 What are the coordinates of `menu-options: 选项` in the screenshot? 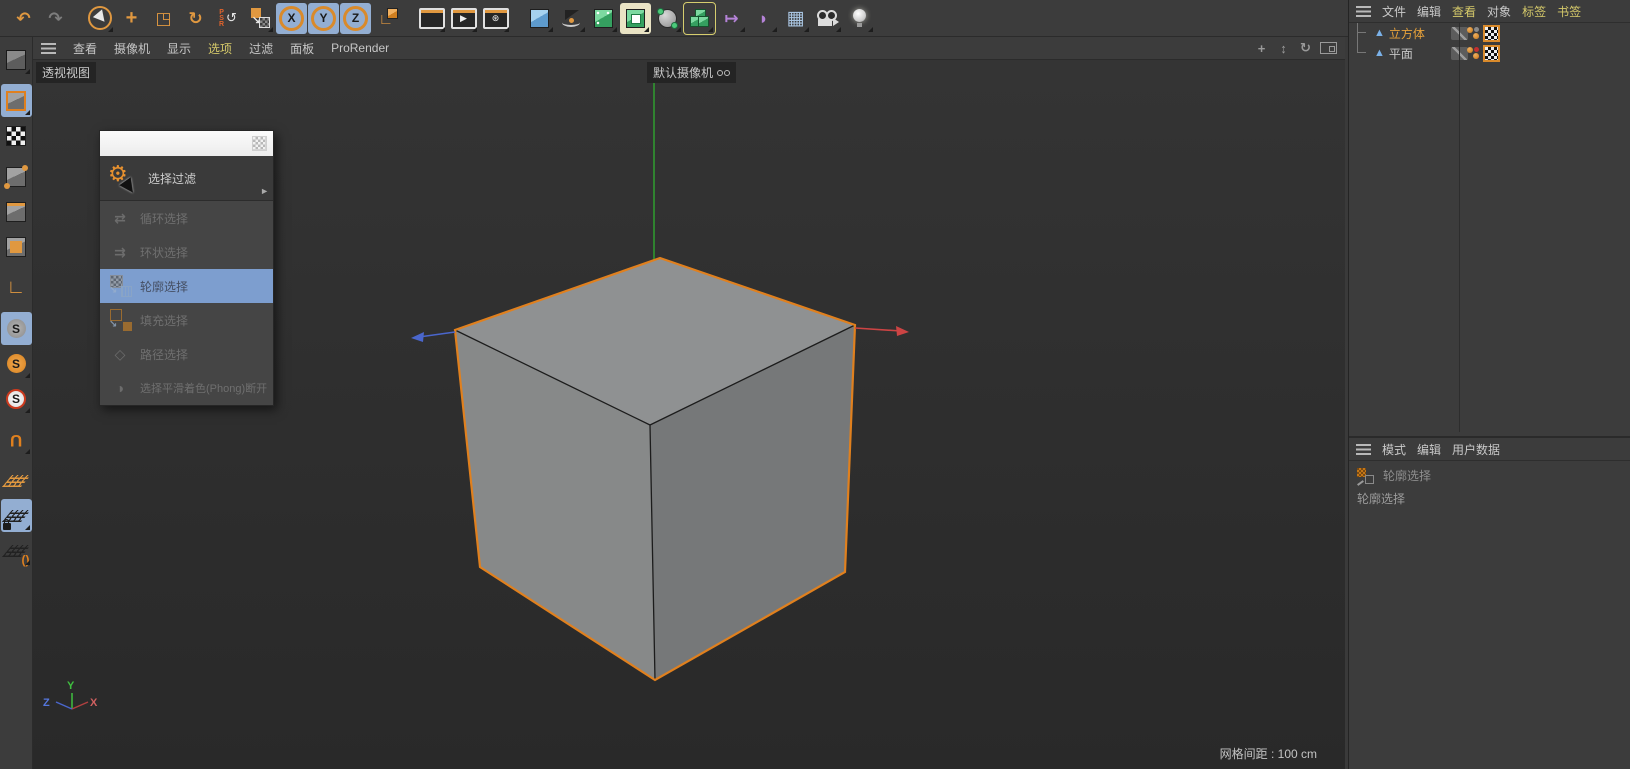 It's located at (220, 48).